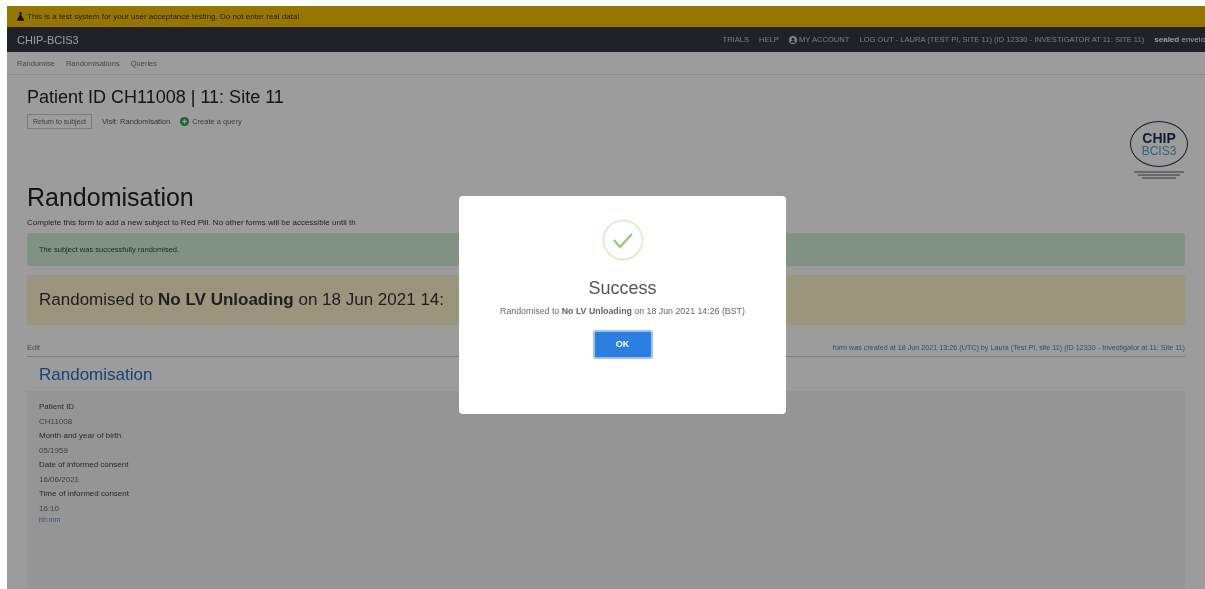 The height and width of the screenshot is (589, 1205). What do you see at coordinates (84, 493) in the screenshot?
I see `field-label: Time of informed consent` at bounding box center [84, 493].